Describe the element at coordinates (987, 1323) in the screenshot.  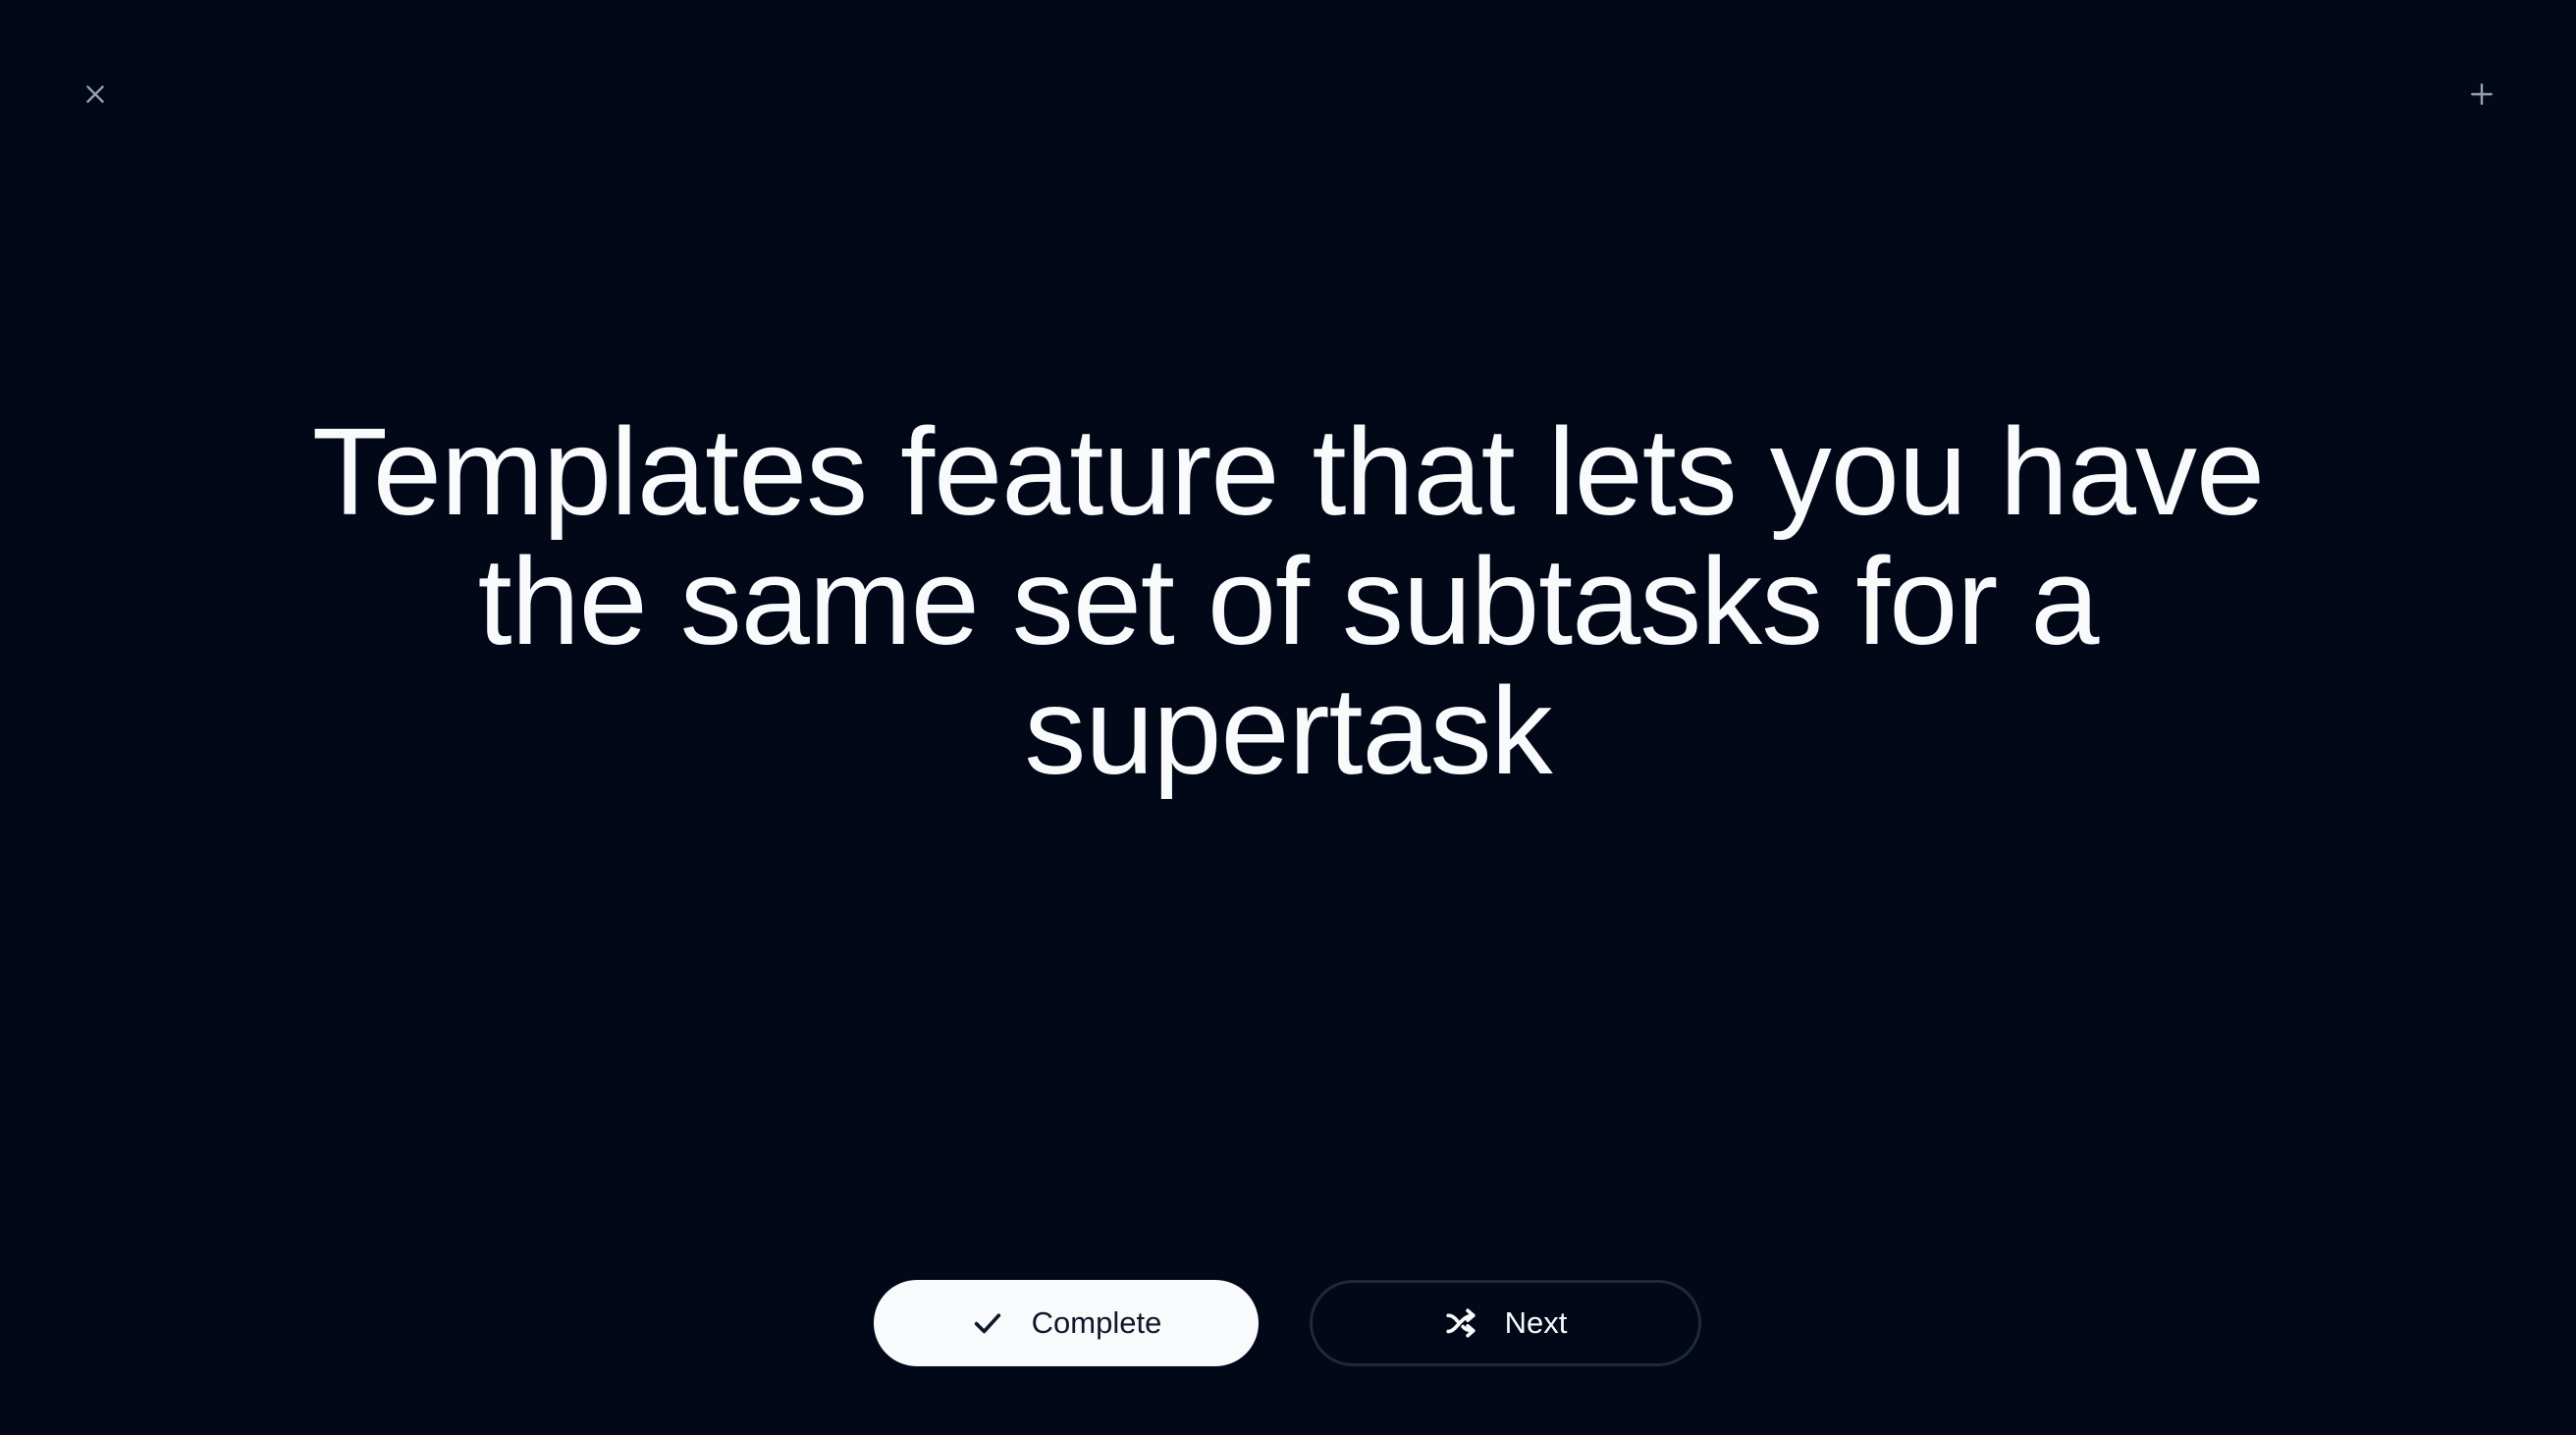
I see `check-icon` at that location.